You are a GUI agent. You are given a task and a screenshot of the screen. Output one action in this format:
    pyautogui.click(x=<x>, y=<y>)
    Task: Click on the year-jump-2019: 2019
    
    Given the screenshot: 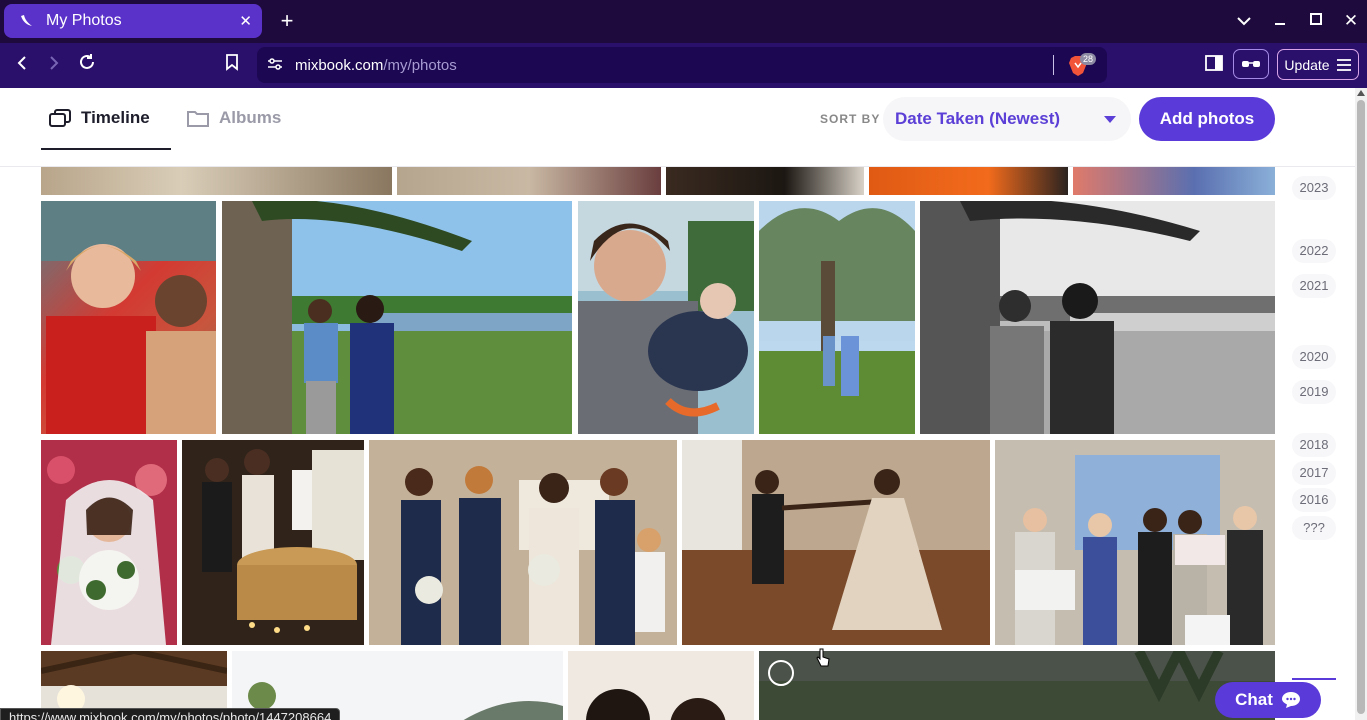 What is the action you would take?
    pyautogui.click(x=1314, y=392)
    